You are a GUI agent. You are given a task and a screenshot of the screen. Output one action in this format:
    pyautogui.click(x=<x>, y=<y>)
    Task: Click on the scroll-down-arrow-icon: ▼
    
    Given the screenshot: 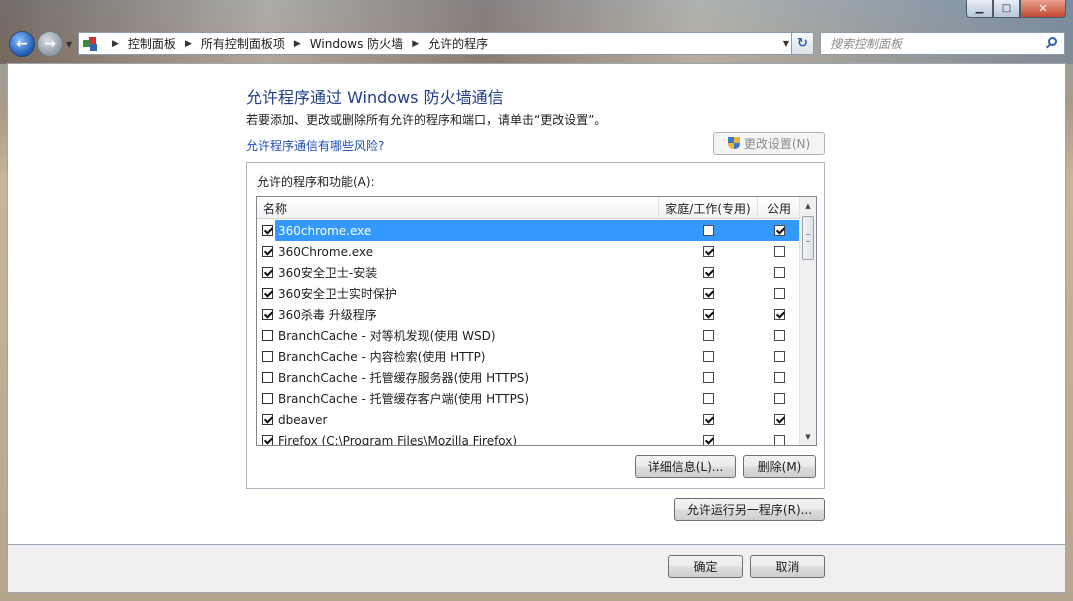 What is the action you would take?
    pyautogui.click(x=808, y=436)
    